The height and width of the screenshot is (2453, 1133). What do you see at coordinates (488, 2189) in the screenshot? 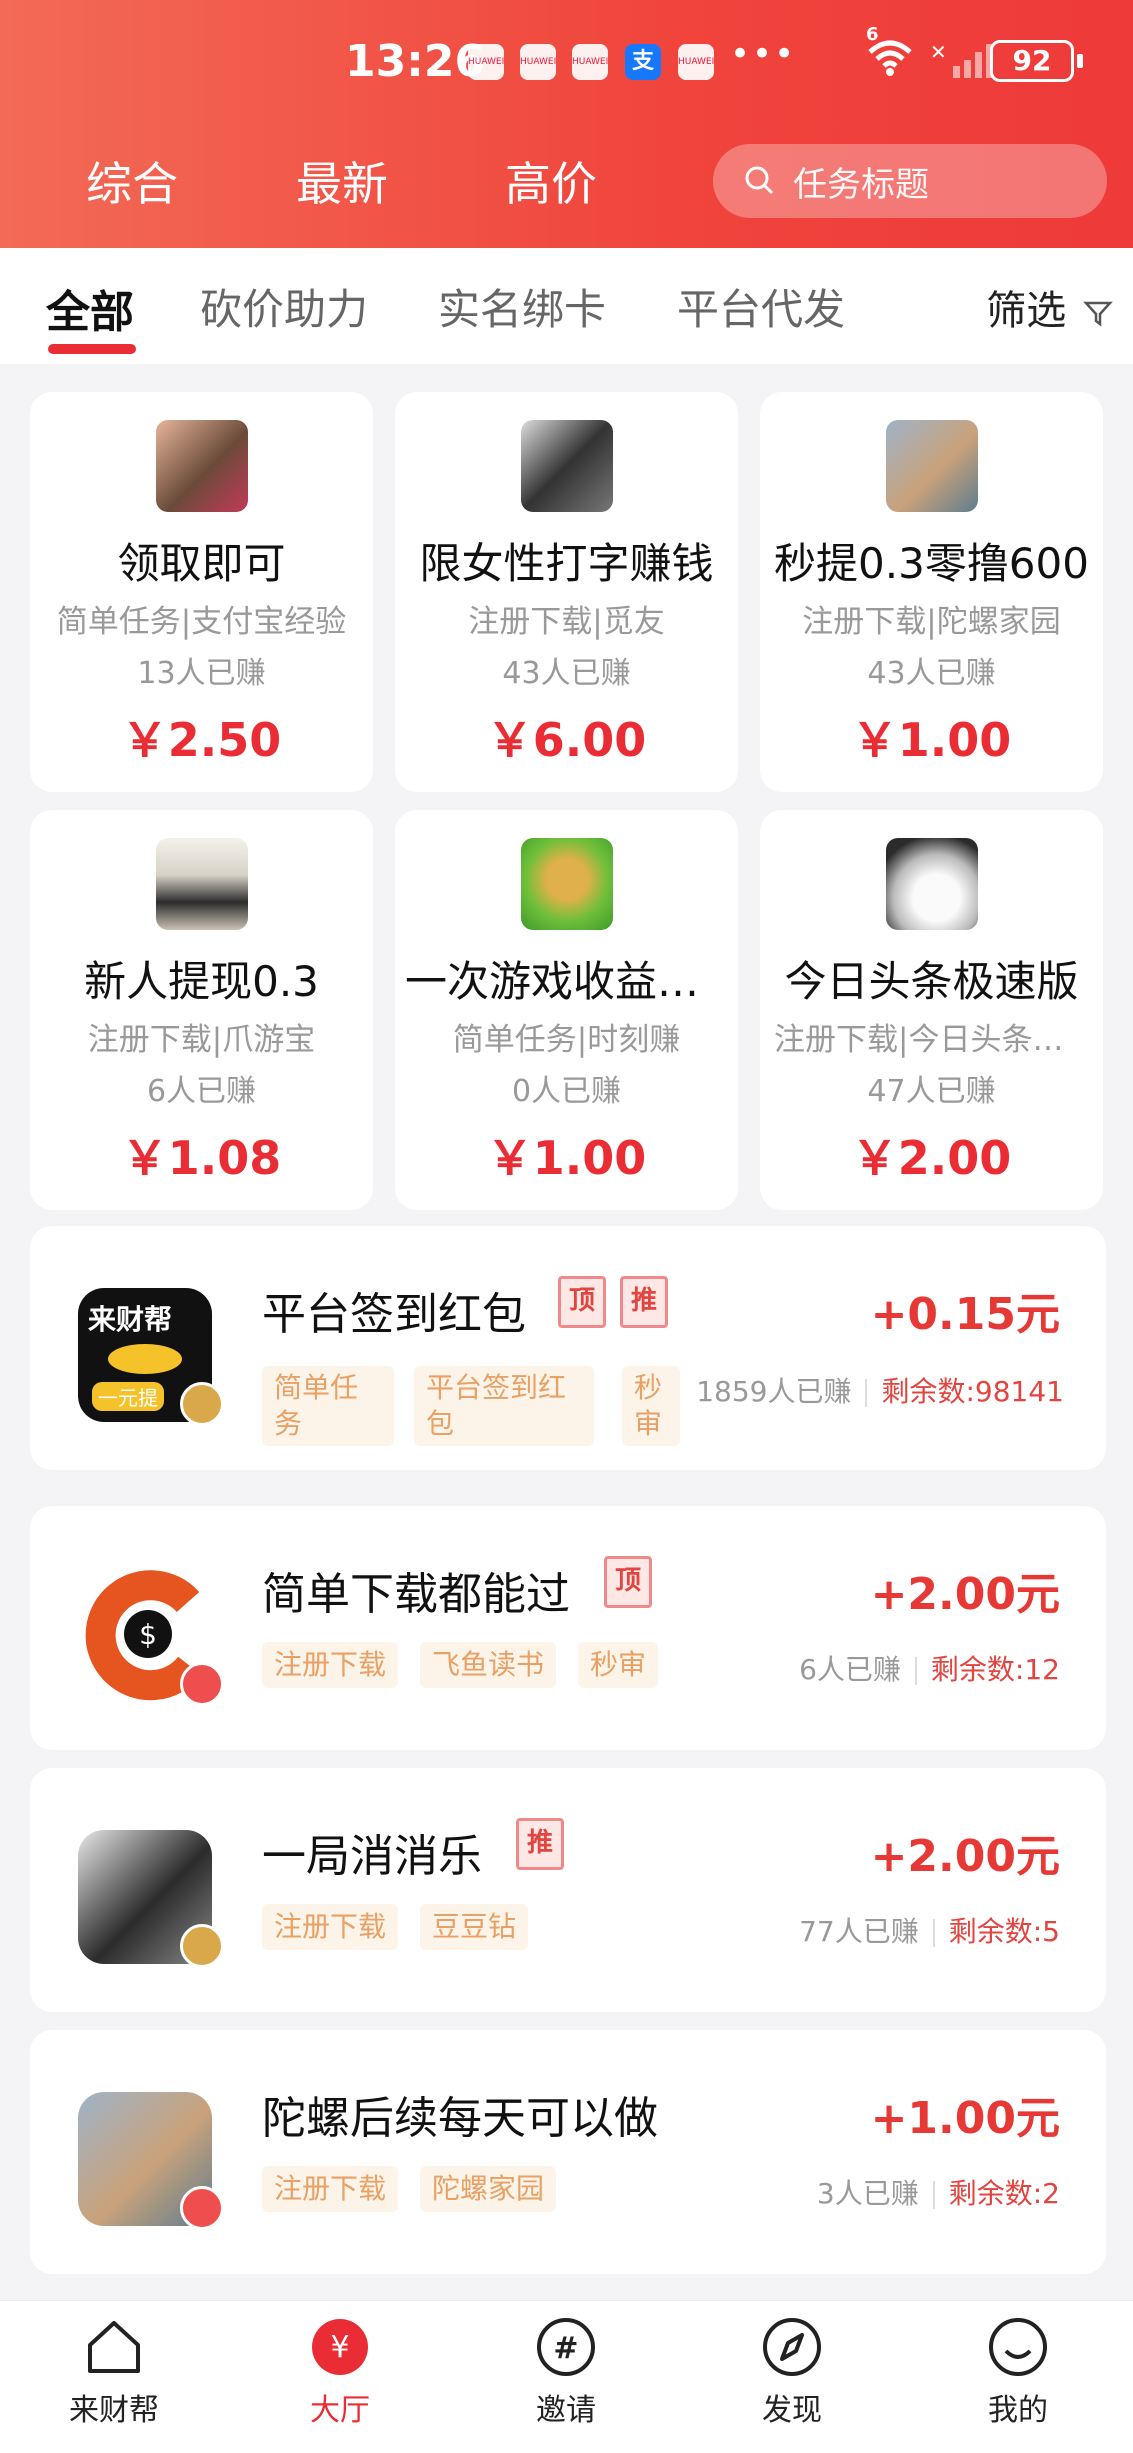
I see `task-tag: 陀螺家园` at bounding box center [488, 2189].